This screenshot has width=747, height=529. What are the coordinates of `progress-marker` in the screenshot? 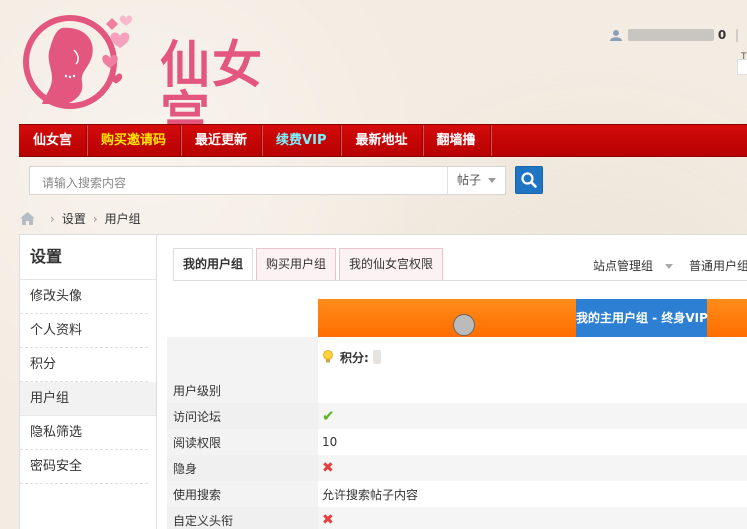 It's located at (464, 325).